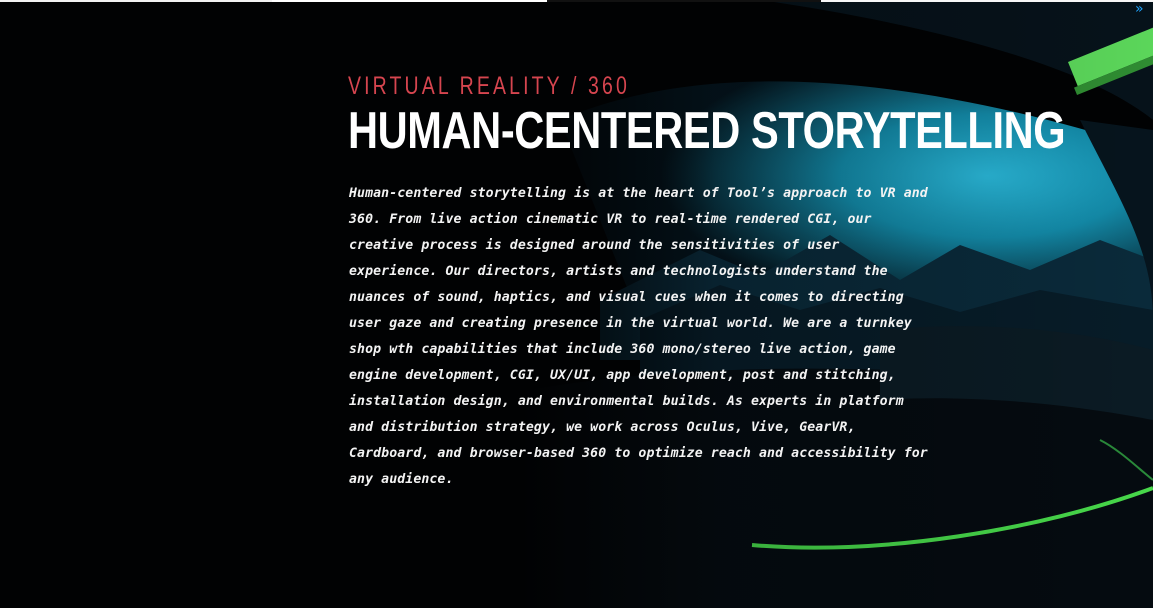 This screenshot has width=1153, height=608. I want to click on section-headline: HUMAN-CENTERED STORYTELLING, so click(707, 131).